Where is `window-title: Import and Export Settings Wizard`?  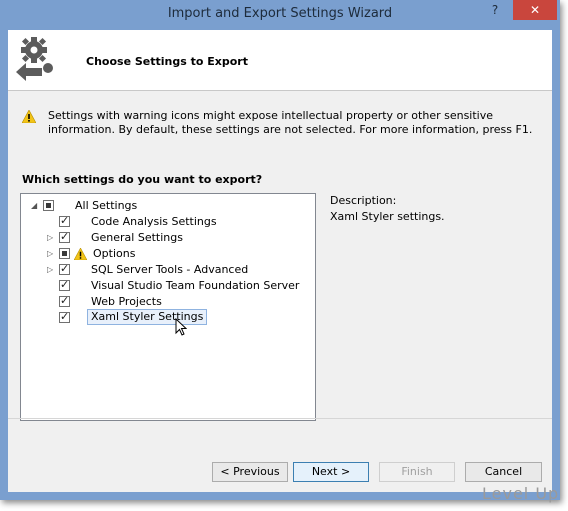 window-title: Import and Export Settings Wizard is located at coordinates (280, 13).